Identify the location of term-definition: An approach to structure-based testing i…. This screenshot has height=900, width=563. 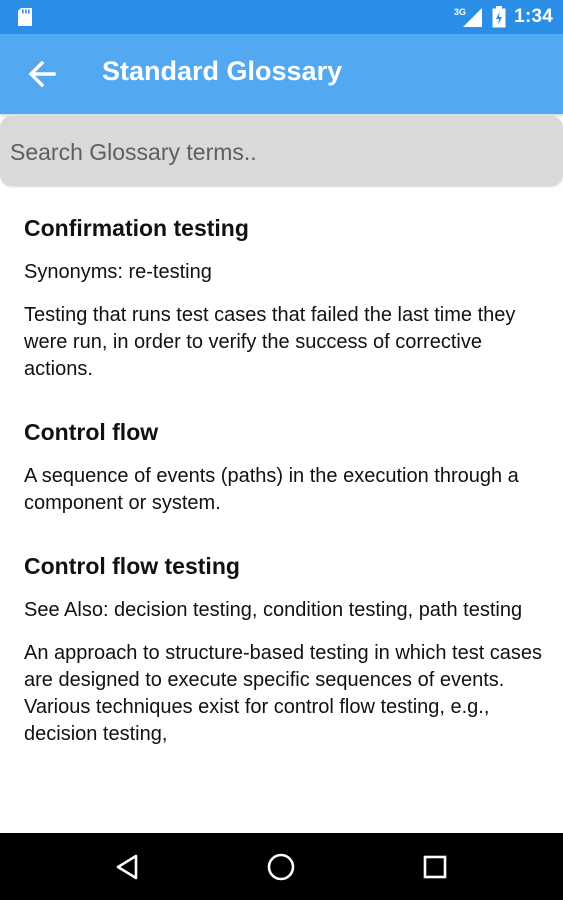
(283, 693).